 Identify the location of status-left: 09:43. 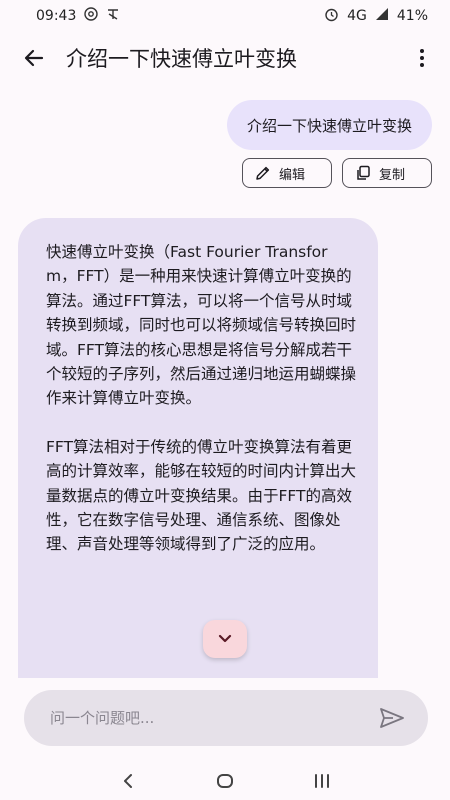
(78, 16).